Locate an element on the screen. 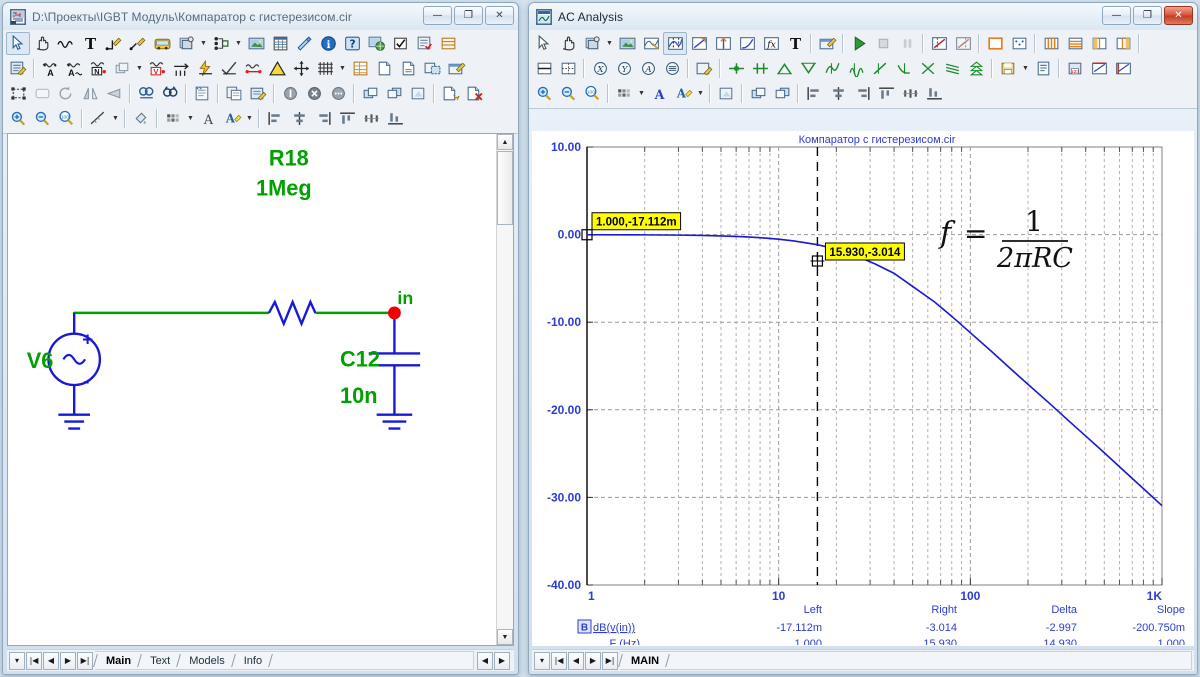 The height and width of the screenshot is (677, 1200). horizontal-line-icon is located at coordinates (544, 68).